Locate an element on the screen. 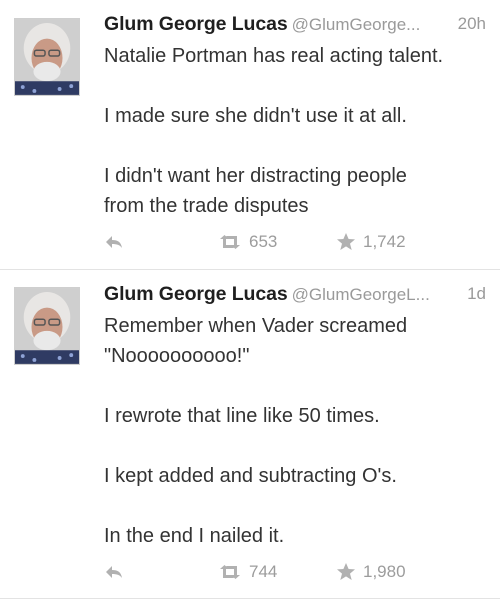  tweet-line: I rewrote that line like 50 times. is located at coordinates (242, 416).